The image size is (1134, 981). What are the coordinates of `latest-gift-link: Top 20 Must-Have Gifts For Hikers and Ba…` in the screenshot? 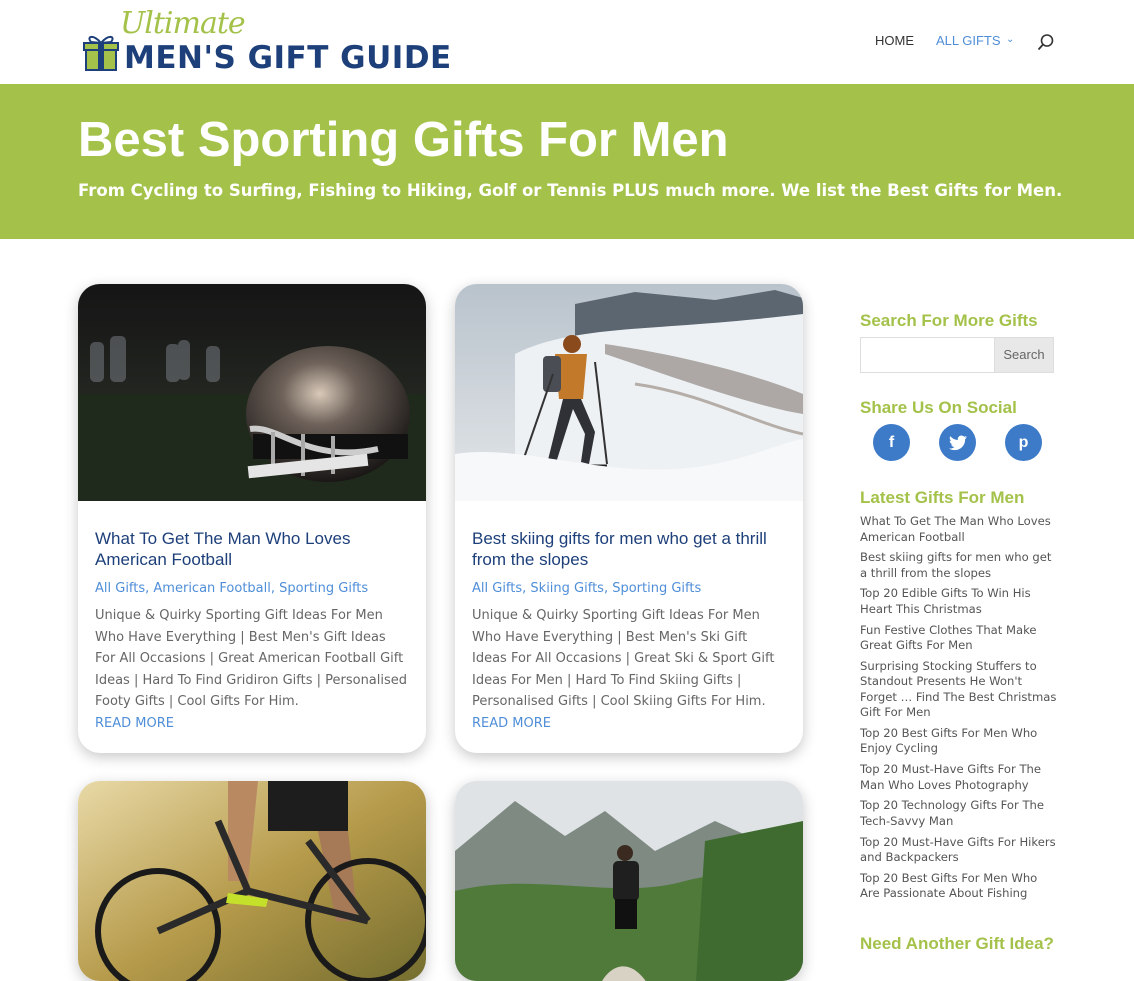 It's located at (960, 850).